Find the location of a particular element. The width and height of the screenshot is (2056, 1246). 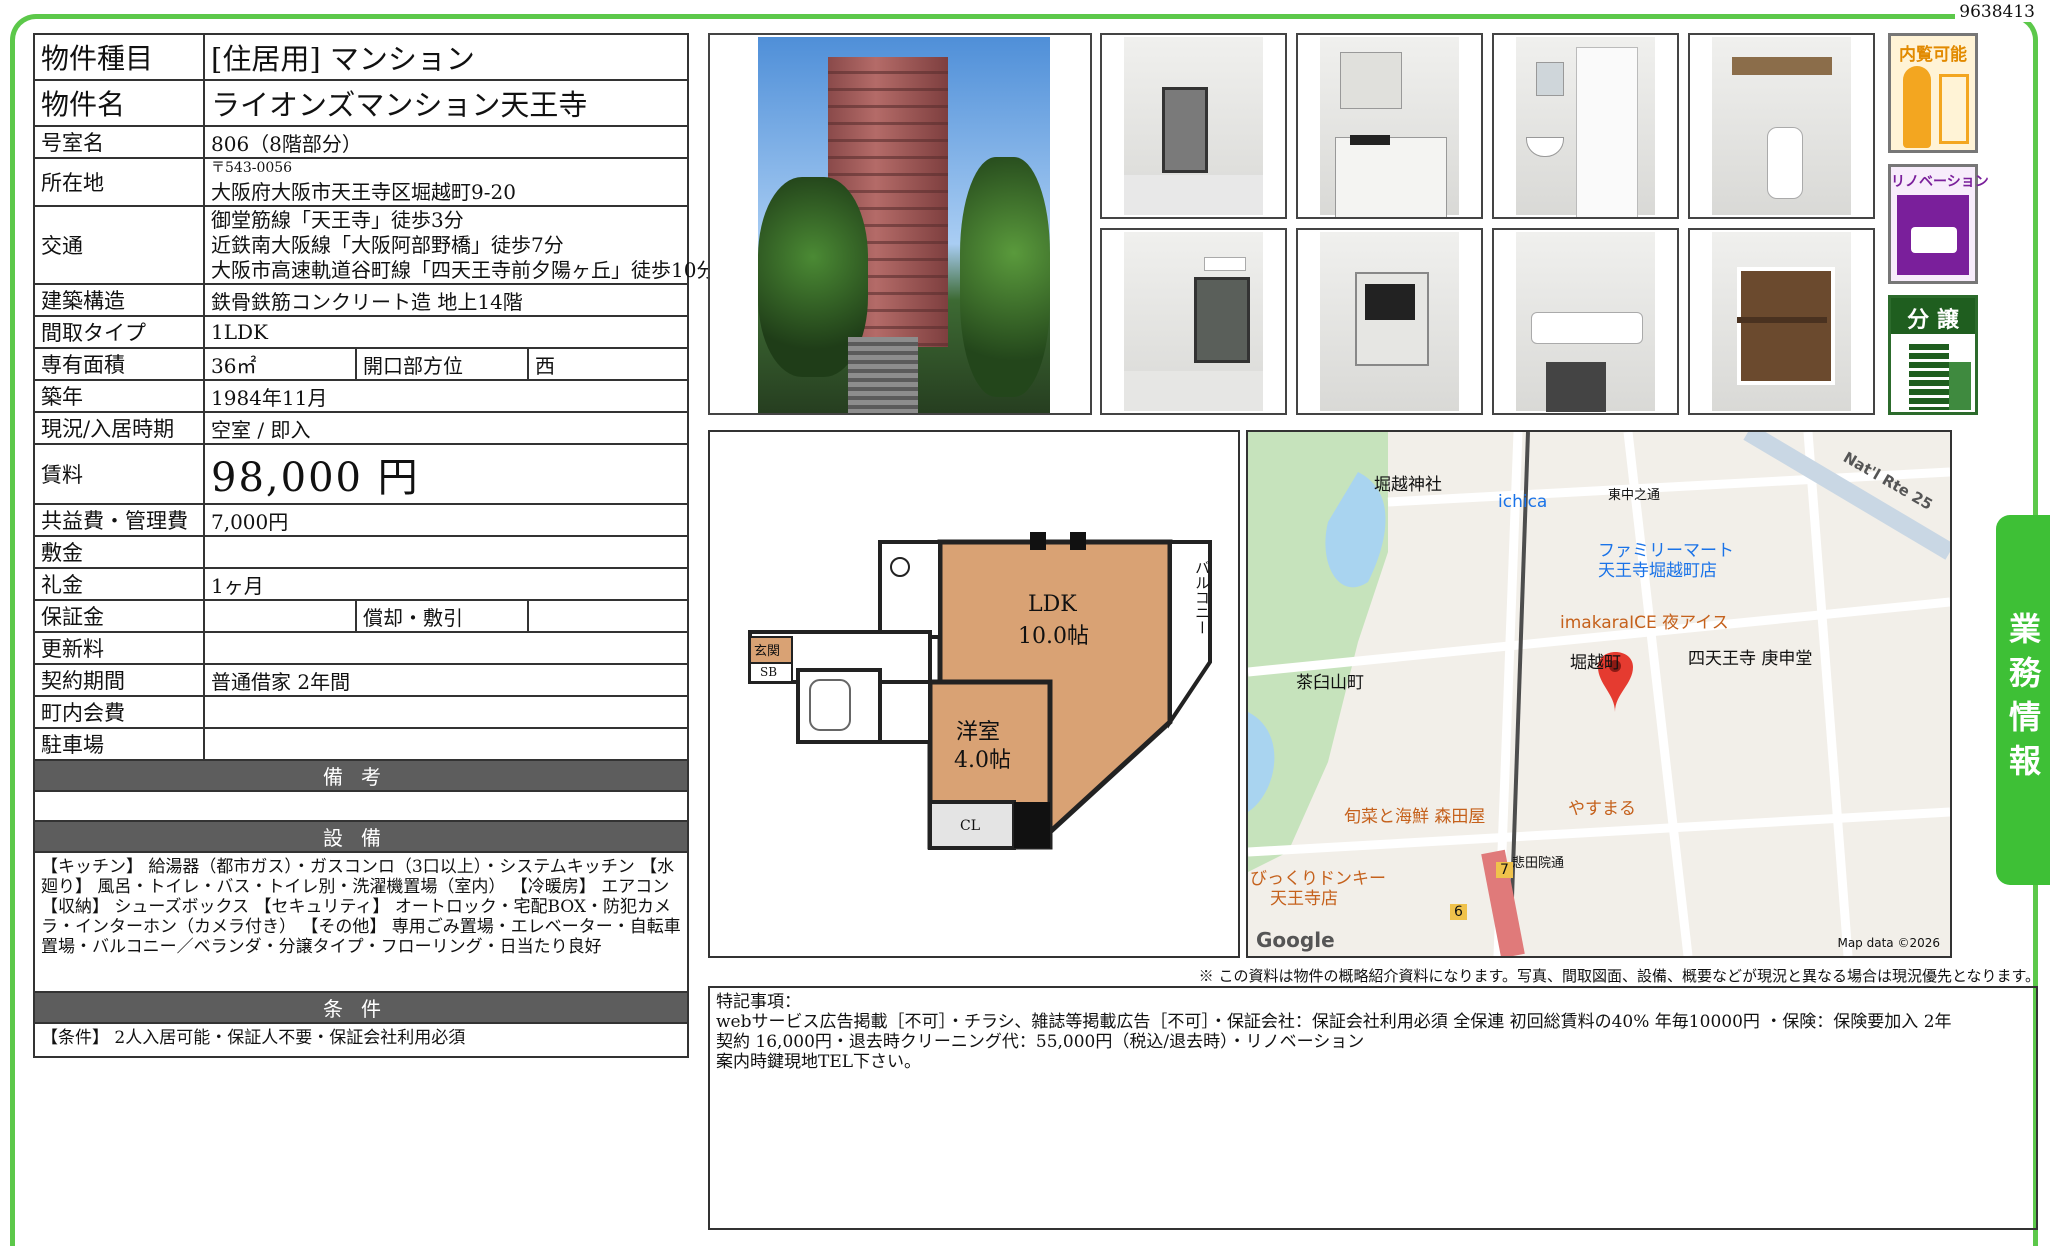

closet-photo is located at coordinates (1781, 321).